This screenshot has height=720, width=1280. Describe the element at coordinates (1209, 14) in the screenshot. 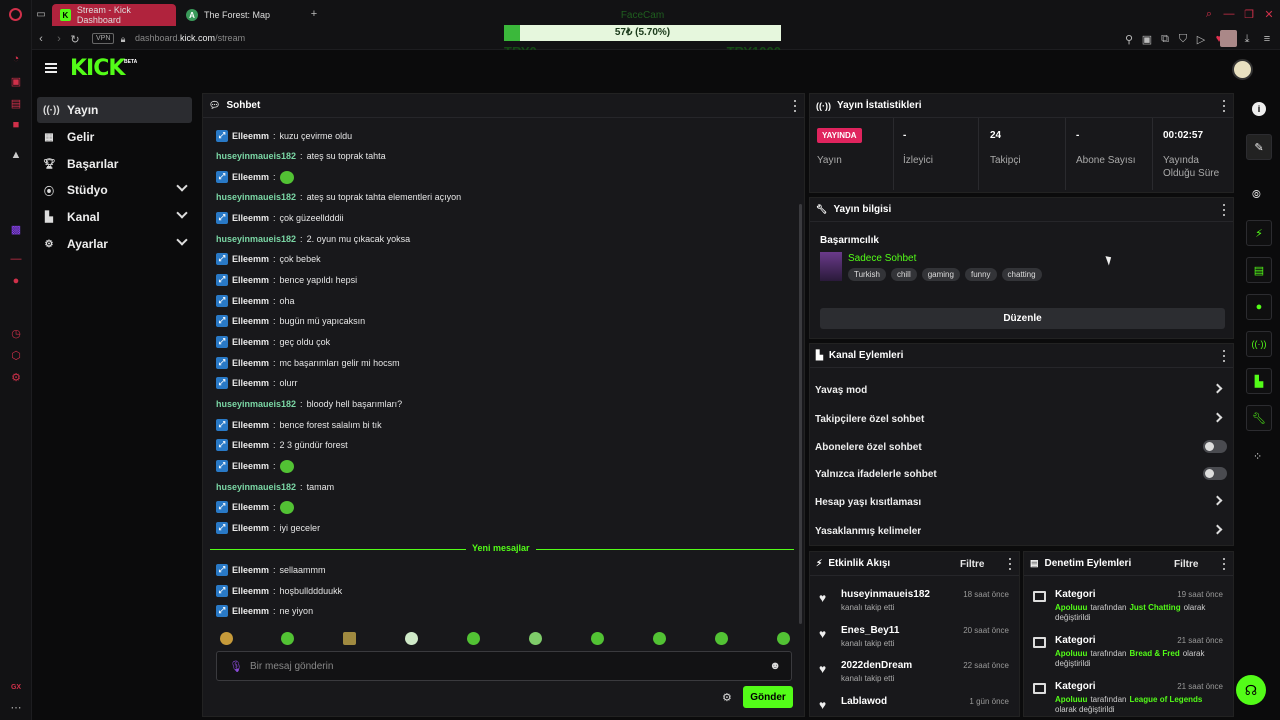

I see `search-tabs-icon: ⌕` at that location.